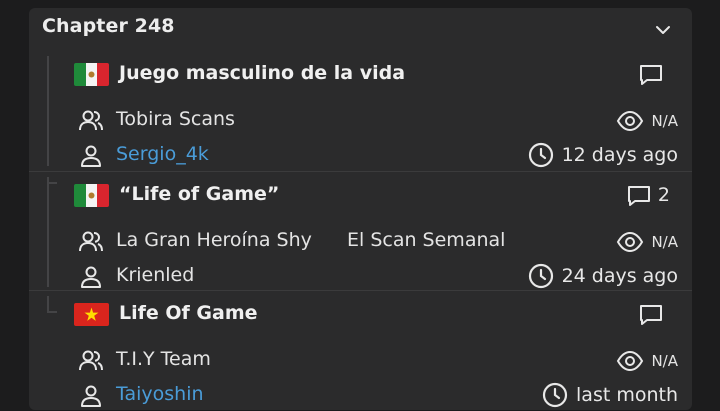  I want to click on chapter-title: Chapter 248, so click(108, 26).